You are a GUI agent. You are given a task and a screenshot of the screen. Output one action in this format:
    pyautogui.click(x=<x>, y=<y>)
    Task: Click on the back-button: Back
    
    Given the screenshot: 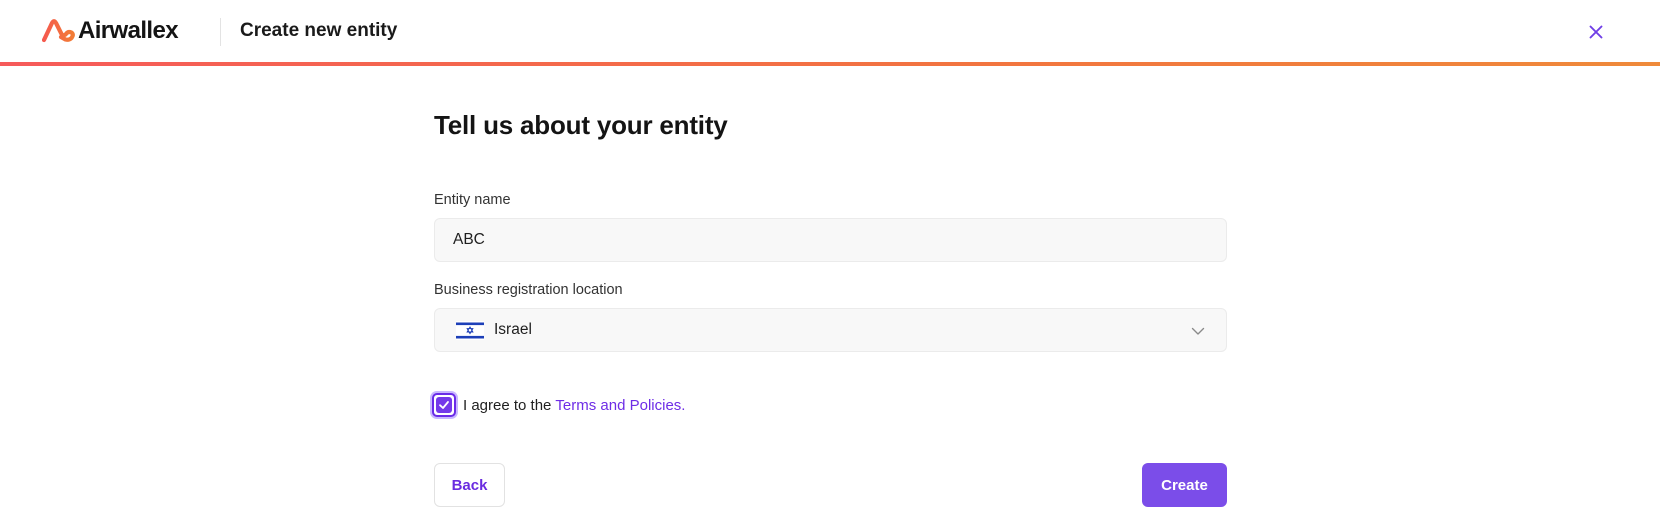 What is the action you would take?
    pyautogui.click(x=469, y=485)
    